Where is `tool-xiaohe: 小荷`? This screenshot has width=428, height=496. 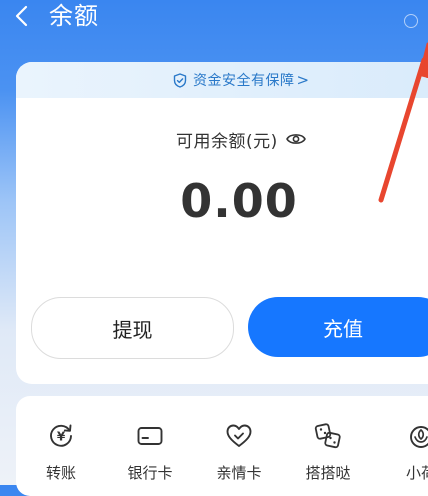 tool-xiaohe: 小荷 is located at coordinates (407, 441).